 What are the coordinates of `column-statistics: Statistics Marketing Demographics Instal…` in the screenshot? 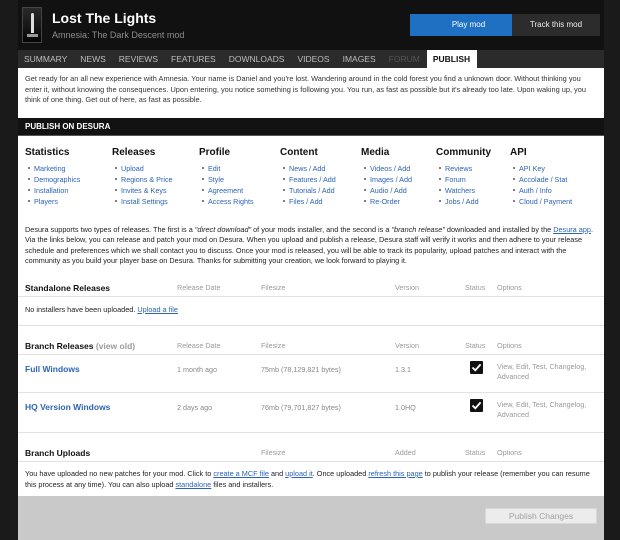 It's located at (52, 177).